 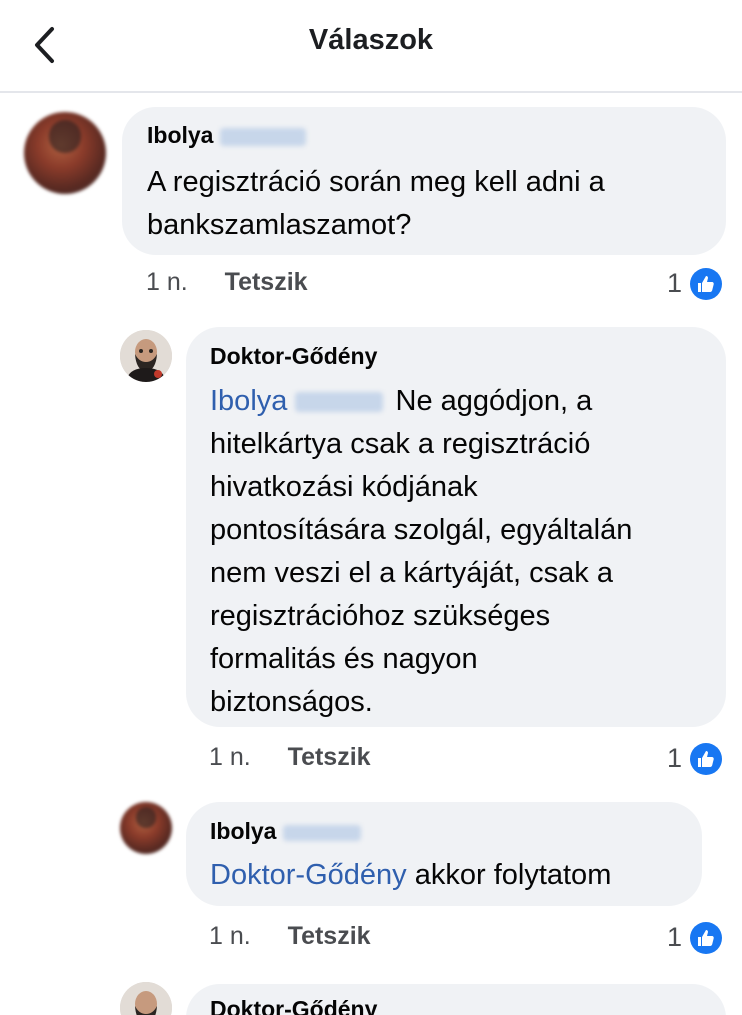 What do you see at coordinates (371, 40) in the screenshot?
I see `page-title: Válaszok` at bounding box center [371, 40].